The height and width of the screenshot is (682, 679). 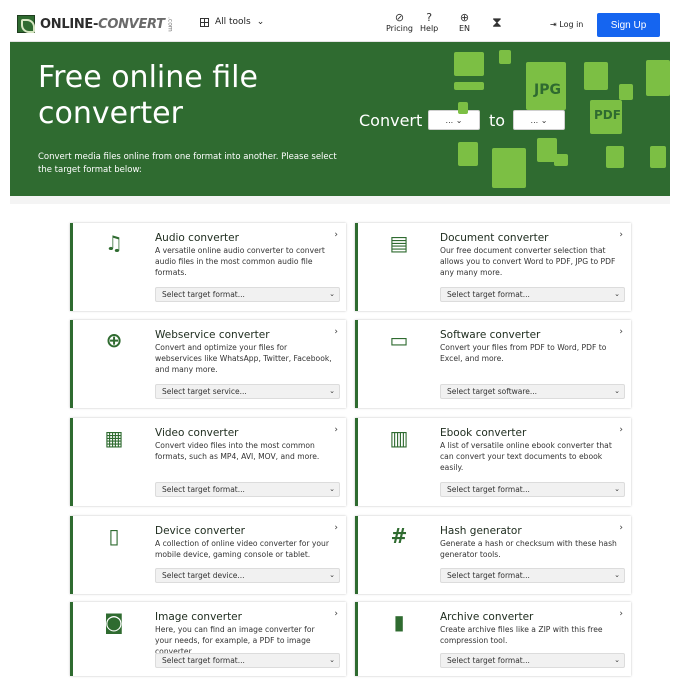 What do you see at coordinates (399, 536) in the screenshot?
I see `hash-icon: #` at bounding box center [399, 536].